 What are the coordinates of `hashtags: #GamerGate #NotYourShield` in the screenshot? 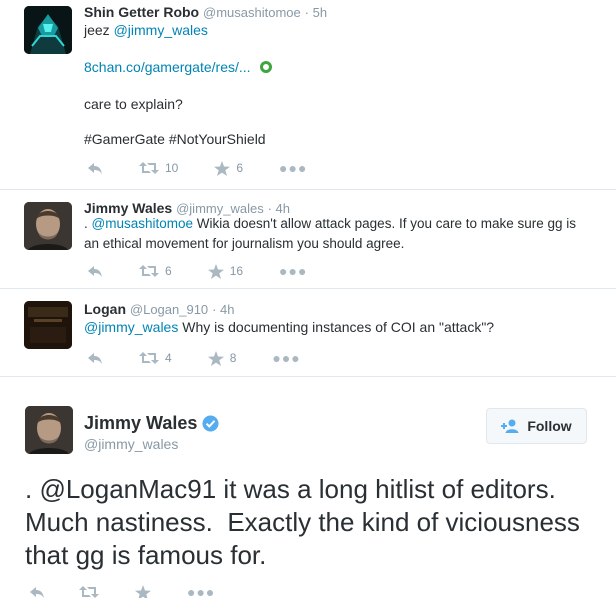 It's located at (175, 139).